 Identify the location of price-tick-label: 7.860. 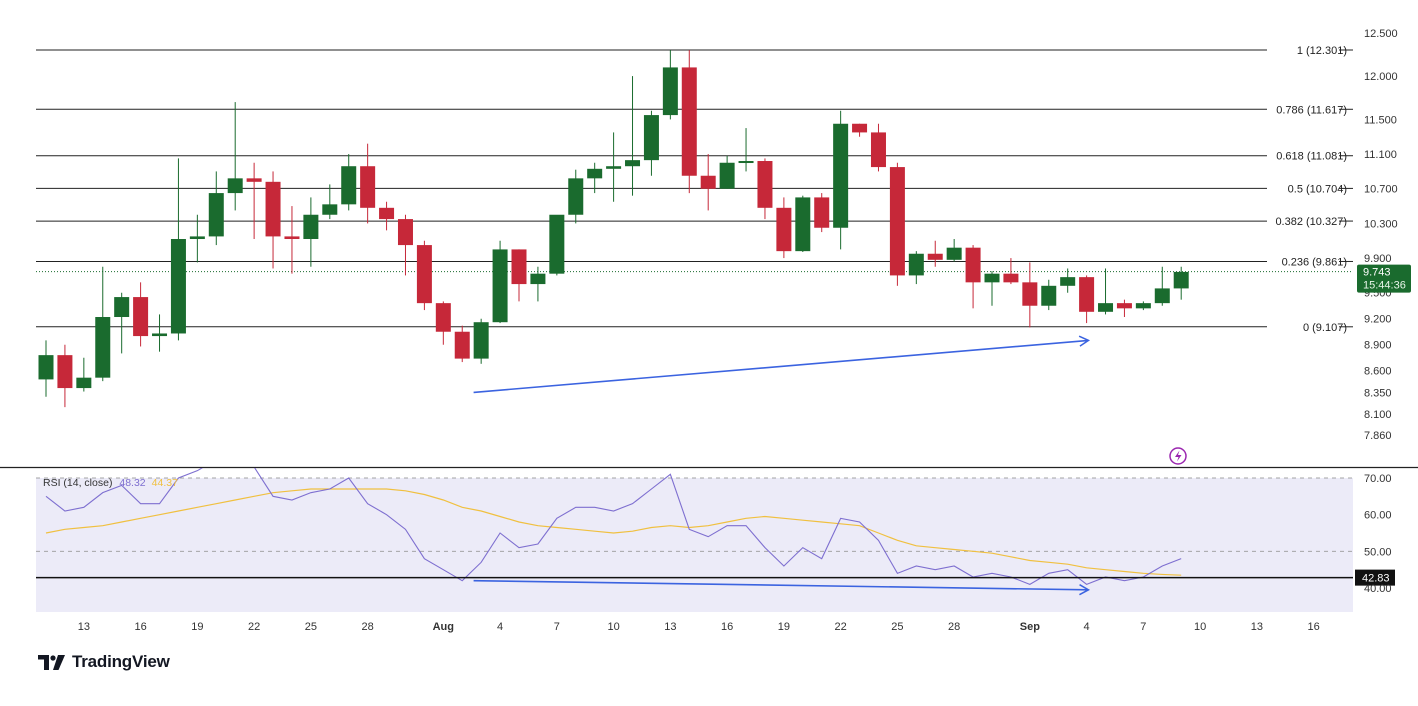
(1378, 436).